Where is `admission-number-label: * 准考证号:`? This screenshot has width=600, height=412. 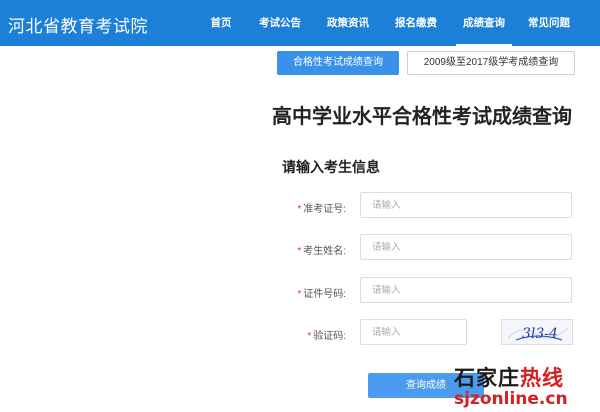 admission-number-label: * 准考证号: is located at coordinates (321, 209).